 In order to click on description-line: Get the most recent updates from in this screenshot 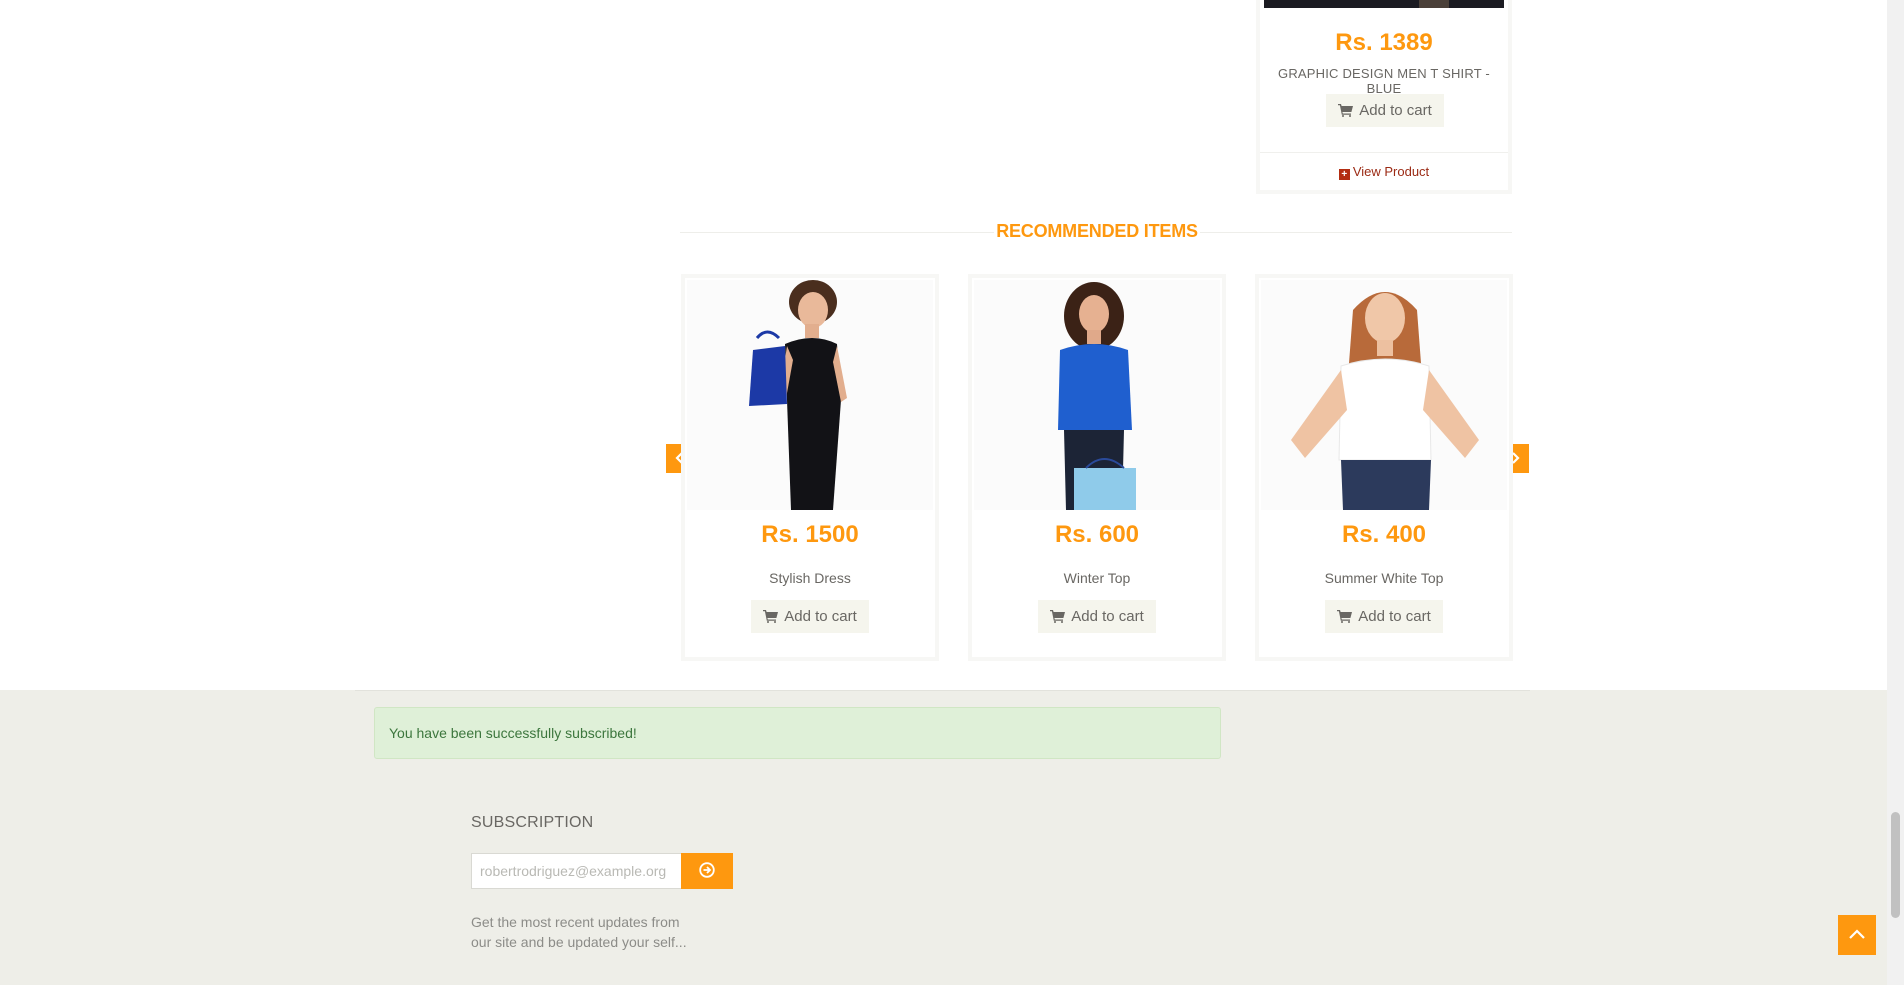, I will do `click(575, 922)`.